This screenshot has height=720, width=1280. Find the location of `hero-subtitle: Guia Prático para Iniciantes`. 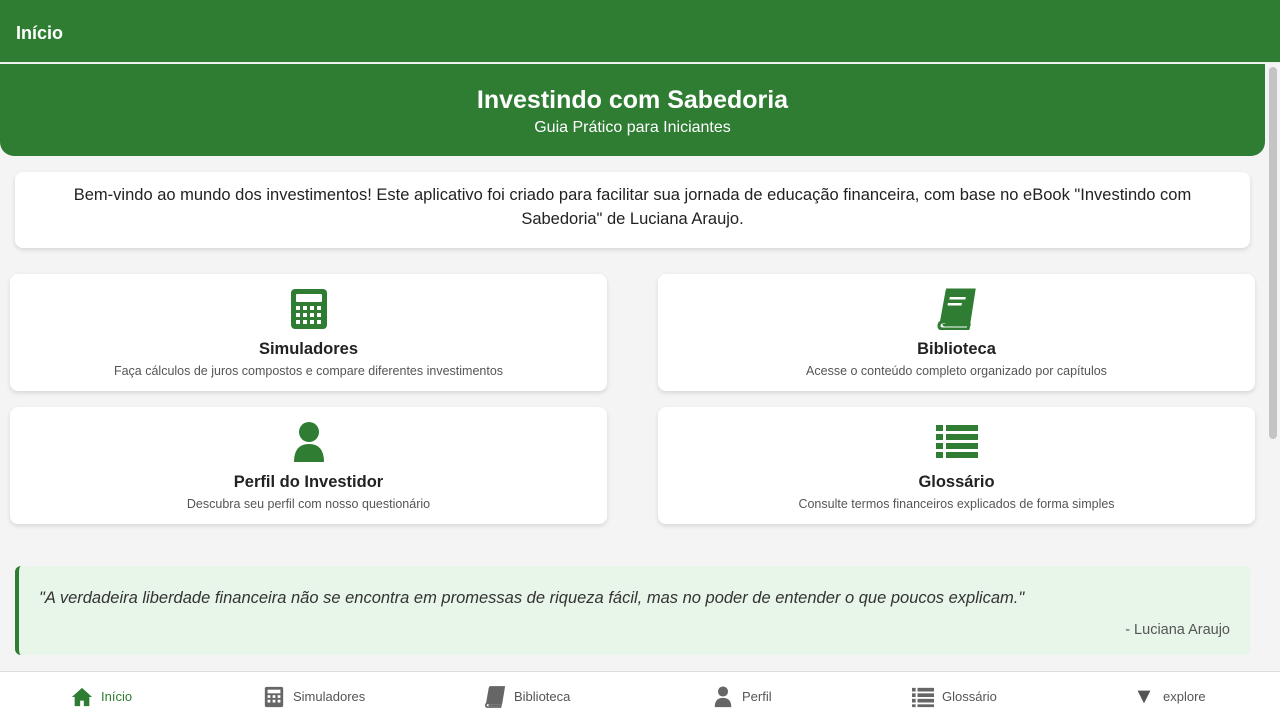

hero-subtitle: Guia Prático para Iniciantes is located at coordinates (632, 127).